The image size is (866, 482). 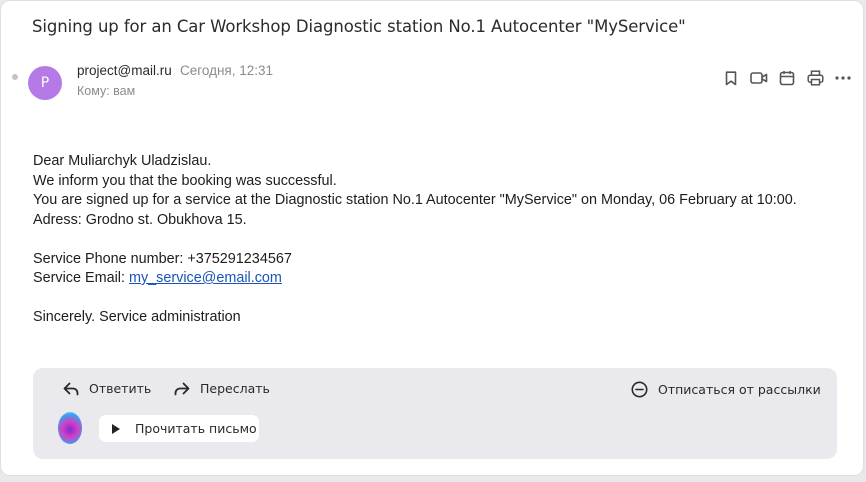 I want to click on read-aloud-button: Прочитать письмо, so click(x=179, y=428).